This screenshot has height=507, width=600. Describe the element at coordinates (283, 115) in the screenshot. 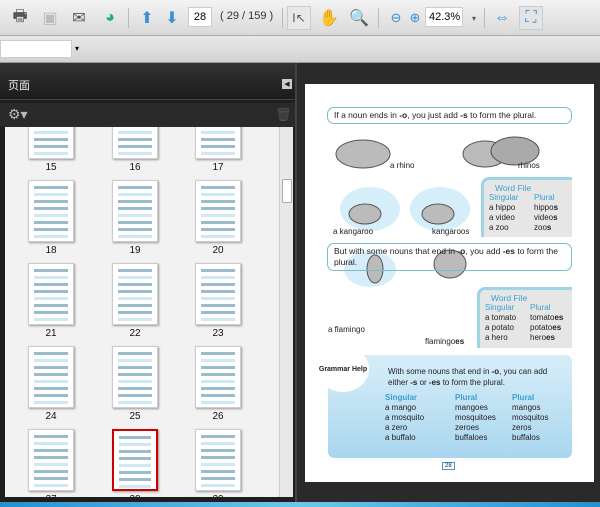

I see `trash-icon: 🗑` at that location.